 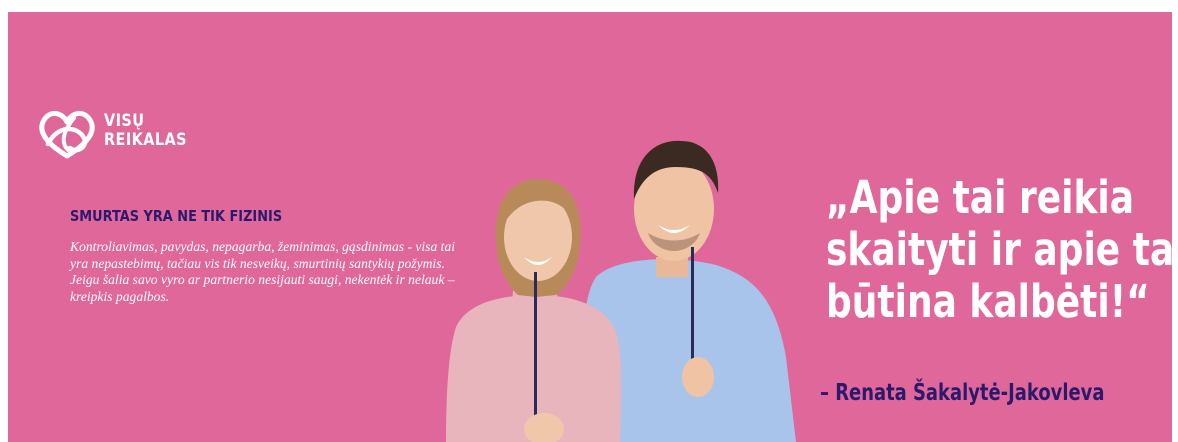 I want to click on quote-line3: būtina kalbėti!“, so click(x=988, y=301).